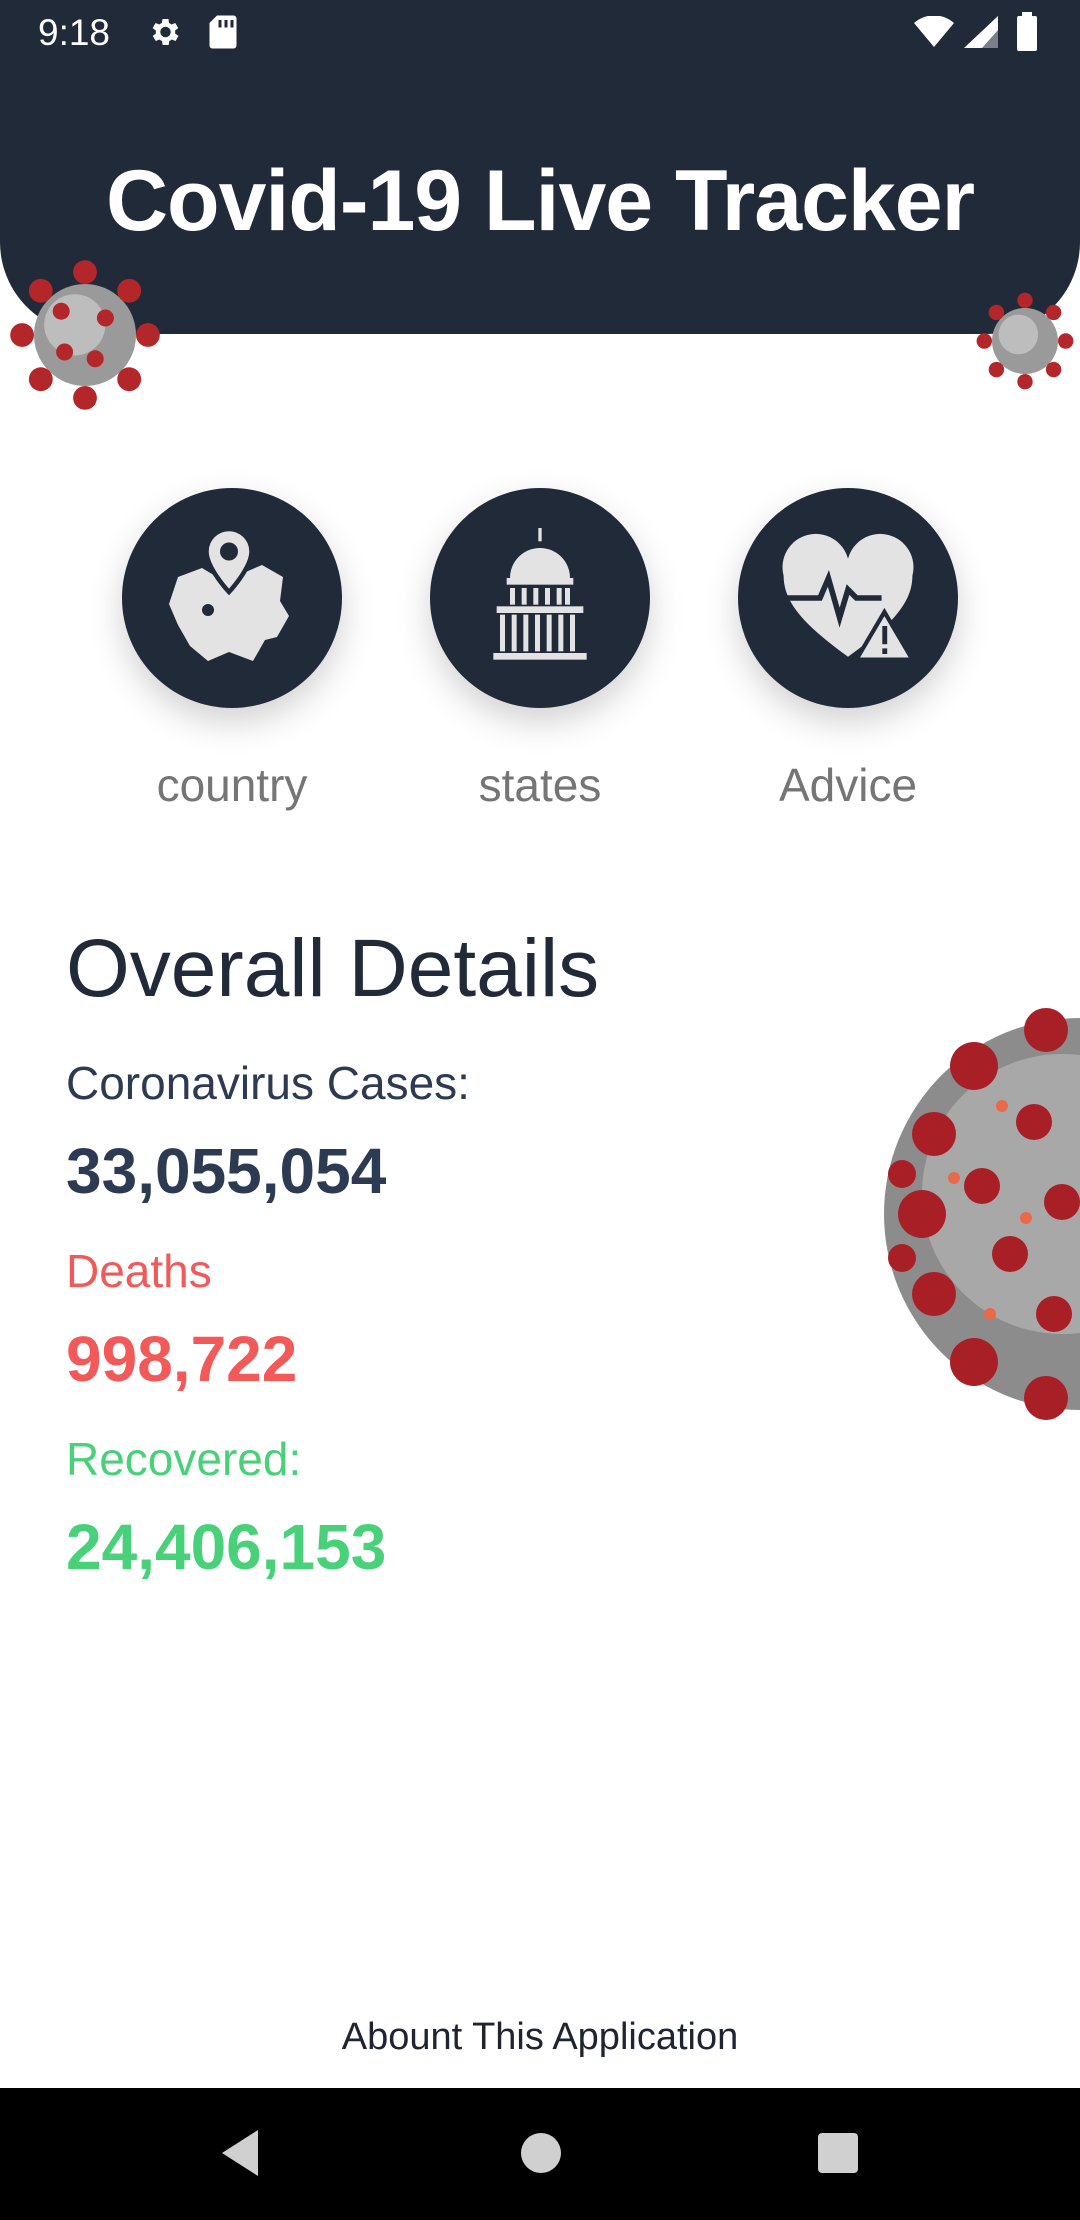 The image size is (1080, 2220). What do you see at coordinates (1025, 341) in the screenshot?
I see `coronavirus-decoration-right-top` at bounding box center [1025, 341].